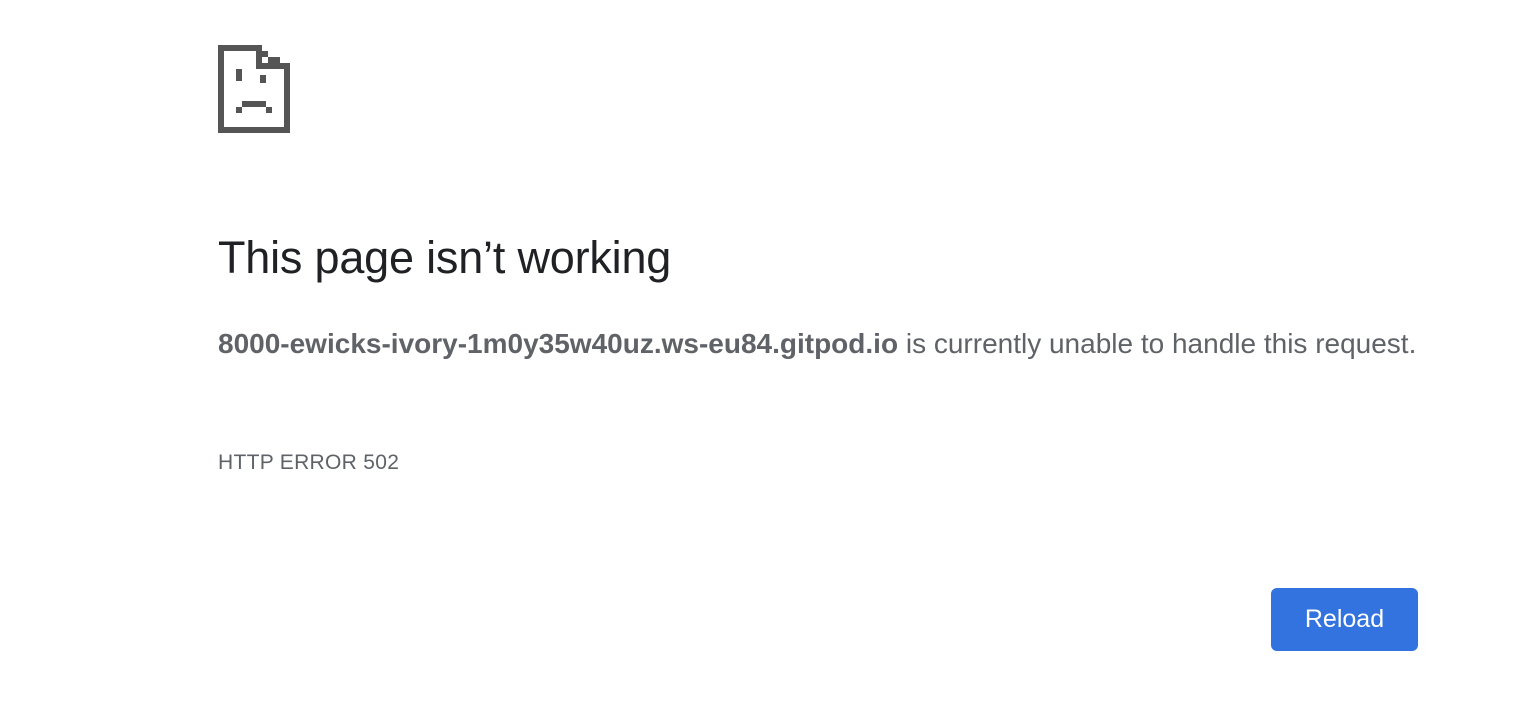 This screenshot has width=1540, height=720. Describe the element at coordinates (445, 257) in the screenshot. I see `page-title: This page isn’t working` at that location.